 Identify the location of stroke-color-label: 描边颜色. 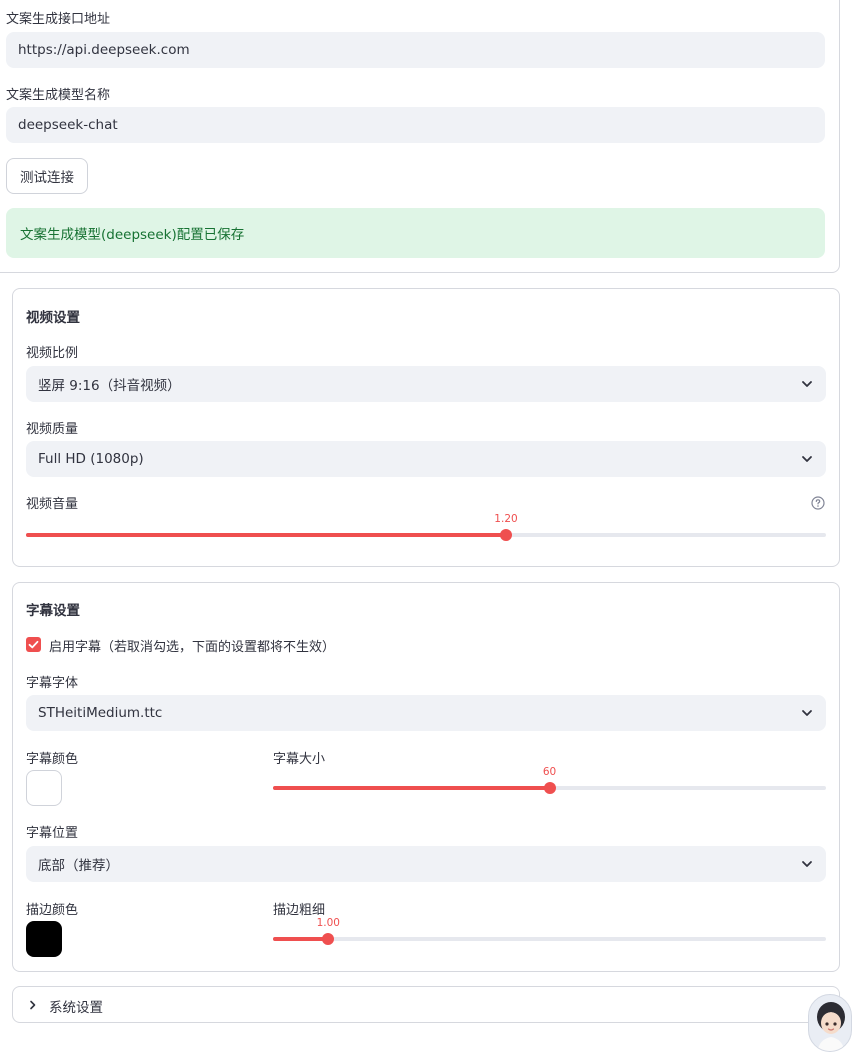
(52, 910).